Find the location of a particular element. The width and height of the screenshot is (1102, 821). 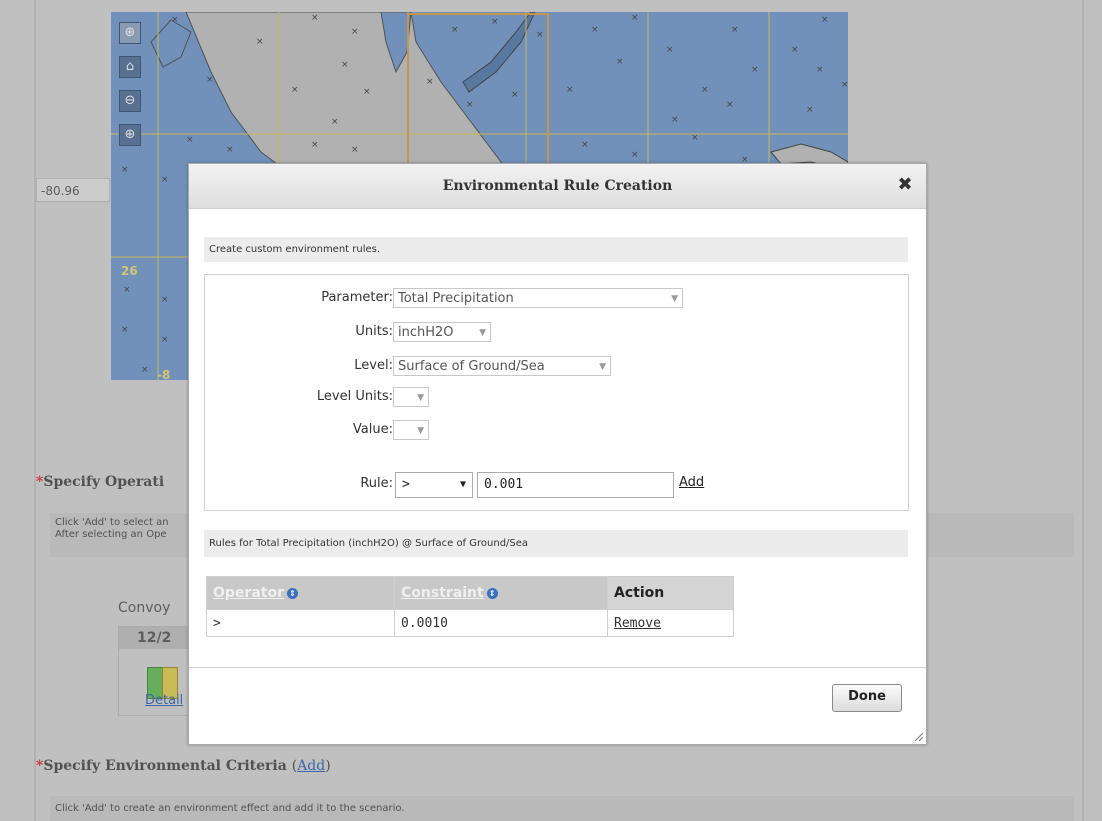

level-units-select: ▼ is located at coordinates (411, 397).